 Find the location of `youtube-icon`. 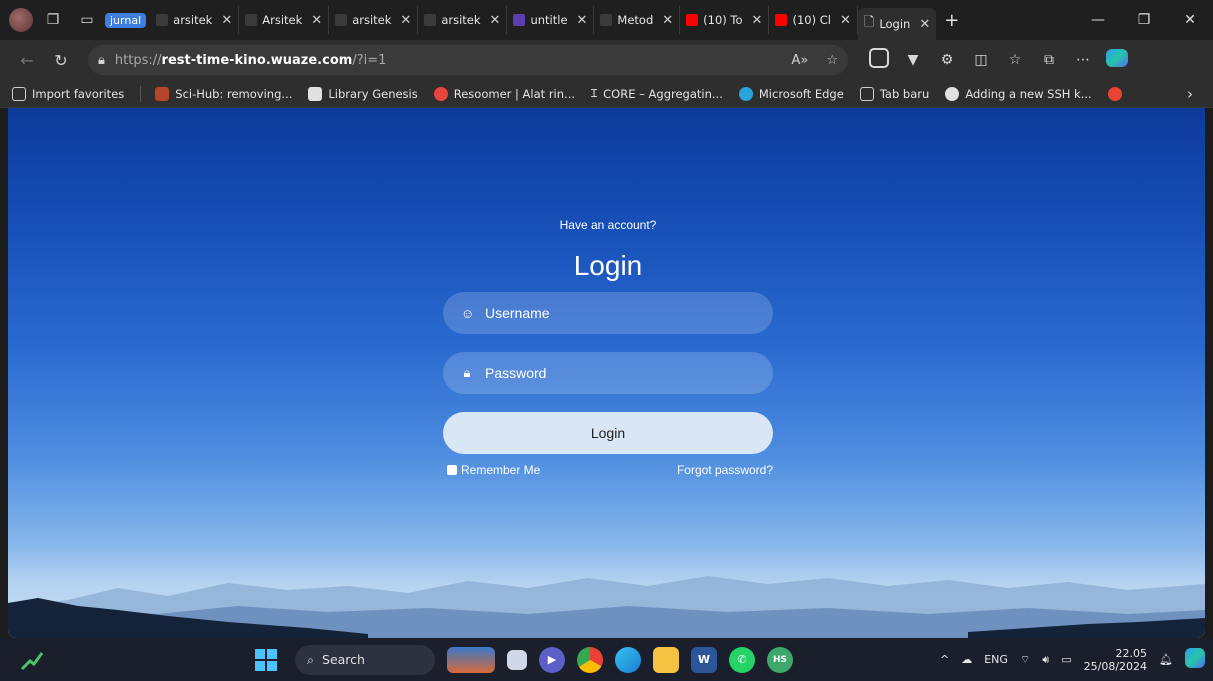

youtube-icon is located at coordinates (781, 20).